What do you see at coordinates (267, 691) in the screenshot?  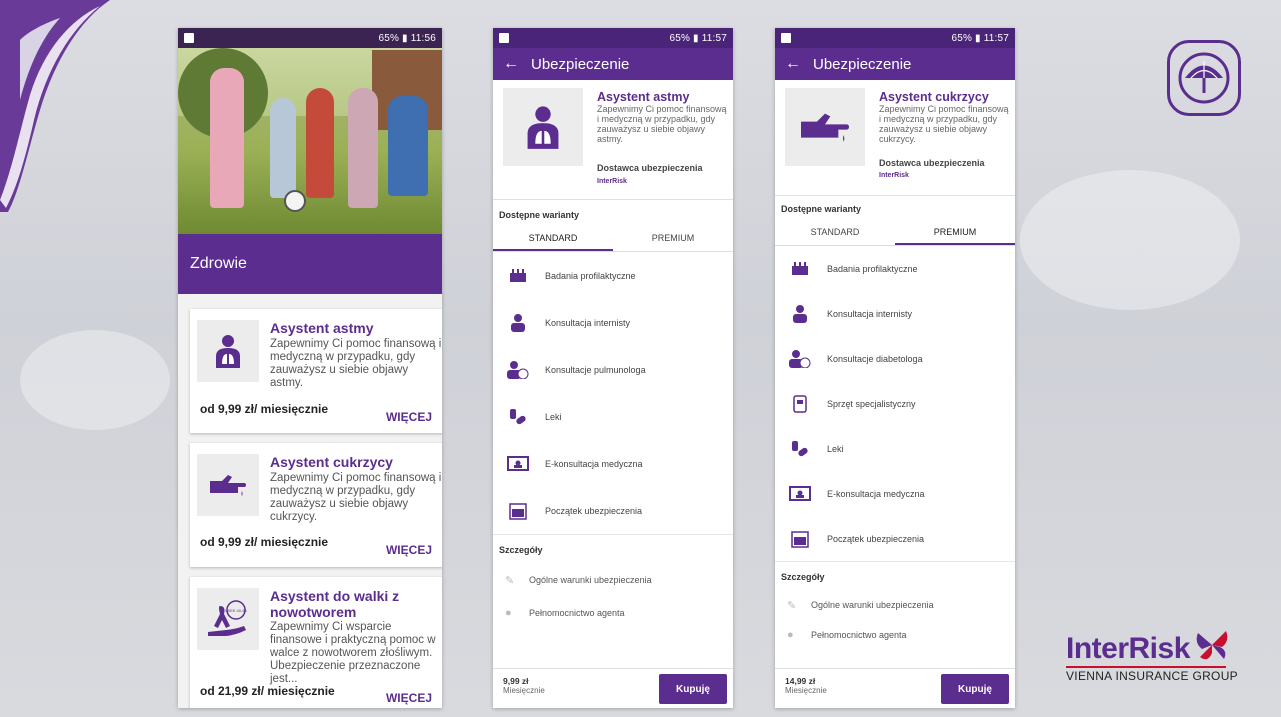 I see `card-price: od 21,99 zł/ miesięcznie` at bounding box center [267, 691].